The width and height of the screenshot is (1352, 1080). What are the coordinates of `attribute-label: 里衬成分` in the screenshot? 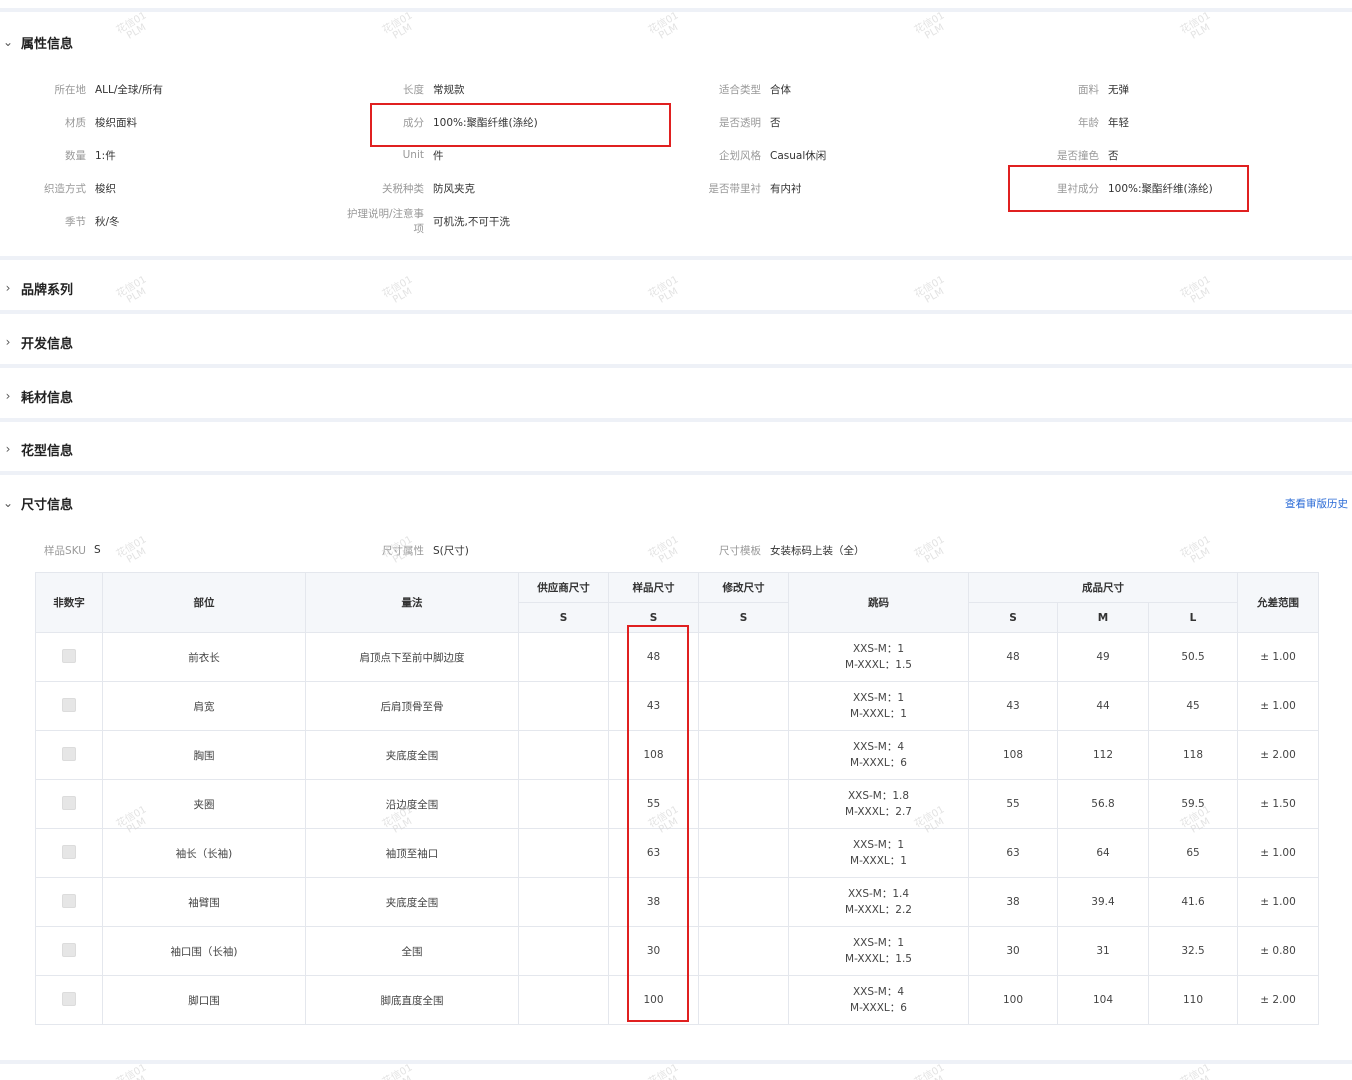 It's located at (1078, 188).